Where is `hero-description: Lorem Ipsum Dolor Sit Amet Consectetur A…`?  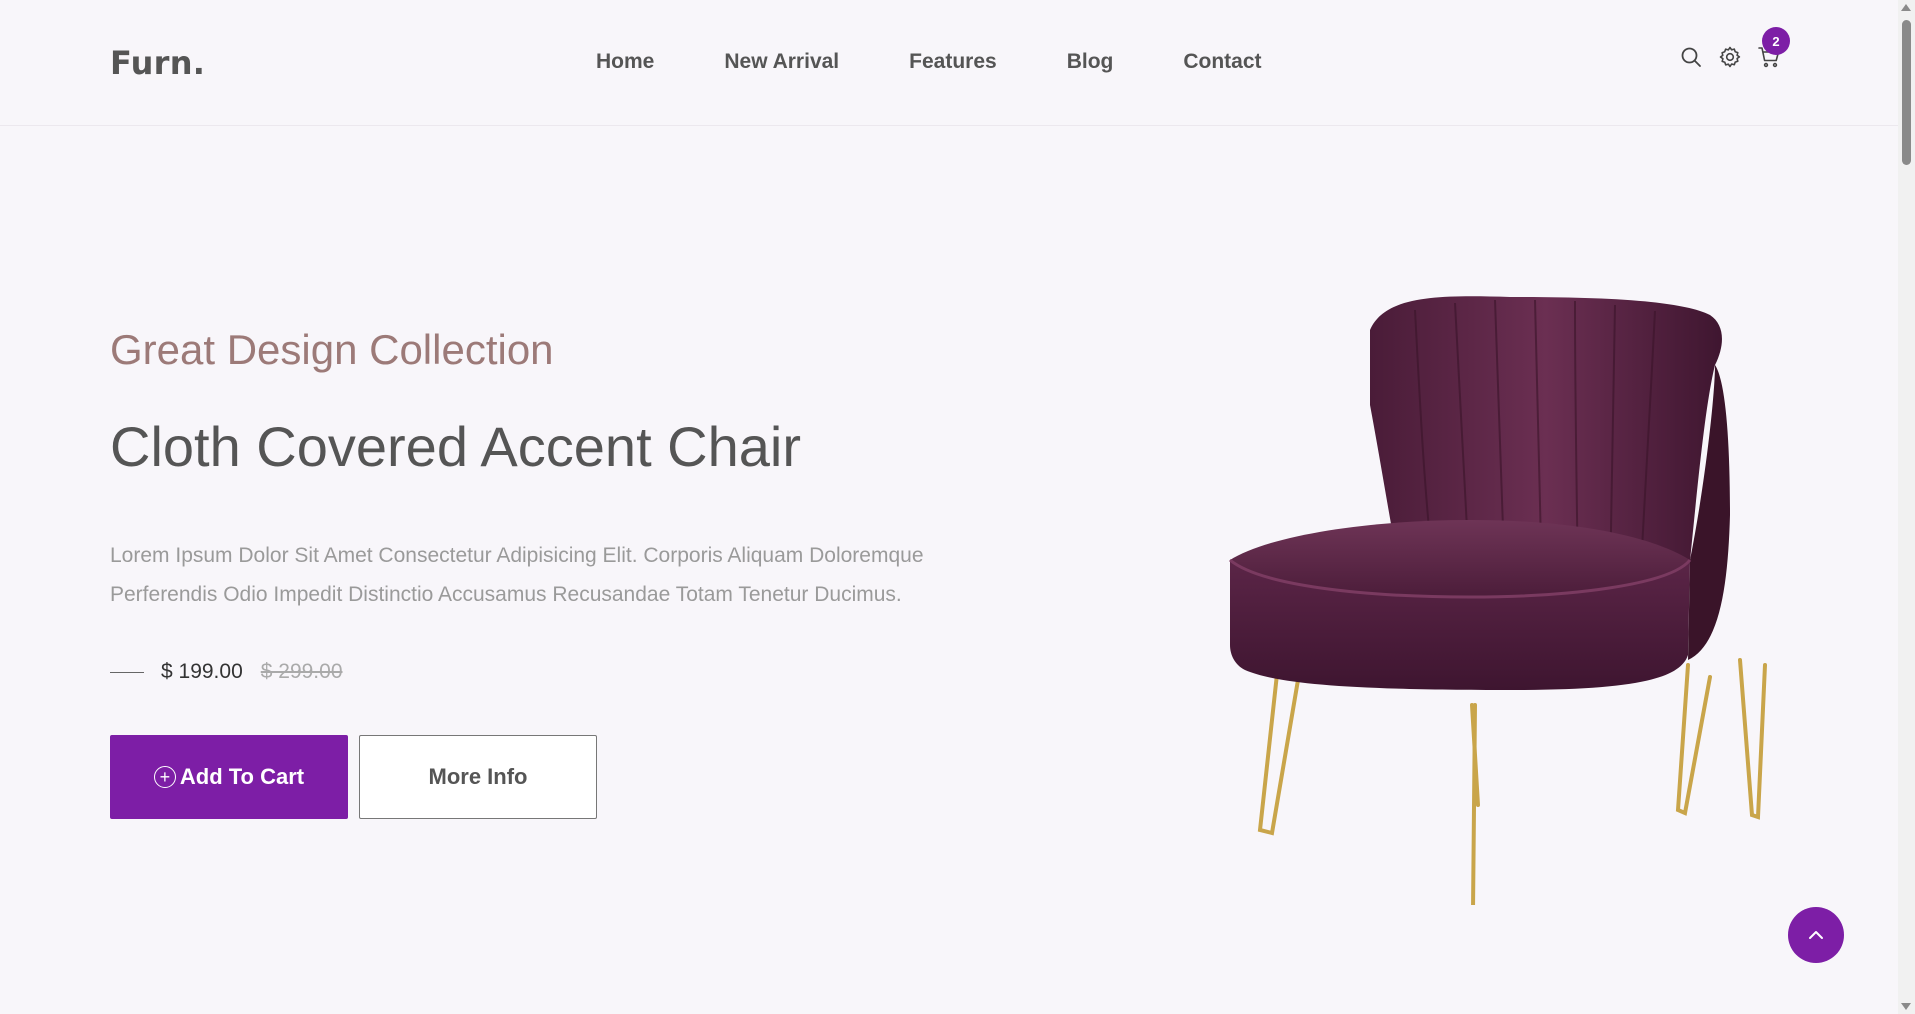
hero-description: Lorem Ipsum Dolor Sit Amet Consectetur A… is located at coordinates (517, 575).